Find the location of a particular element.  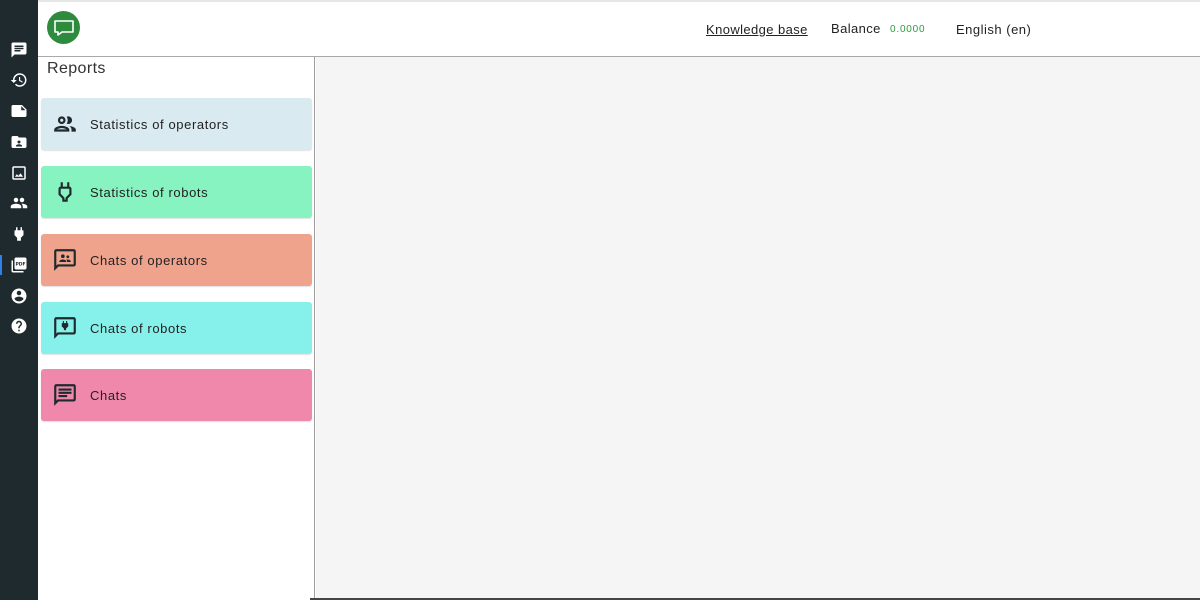

people-icon is located at coordinates (19, 203).